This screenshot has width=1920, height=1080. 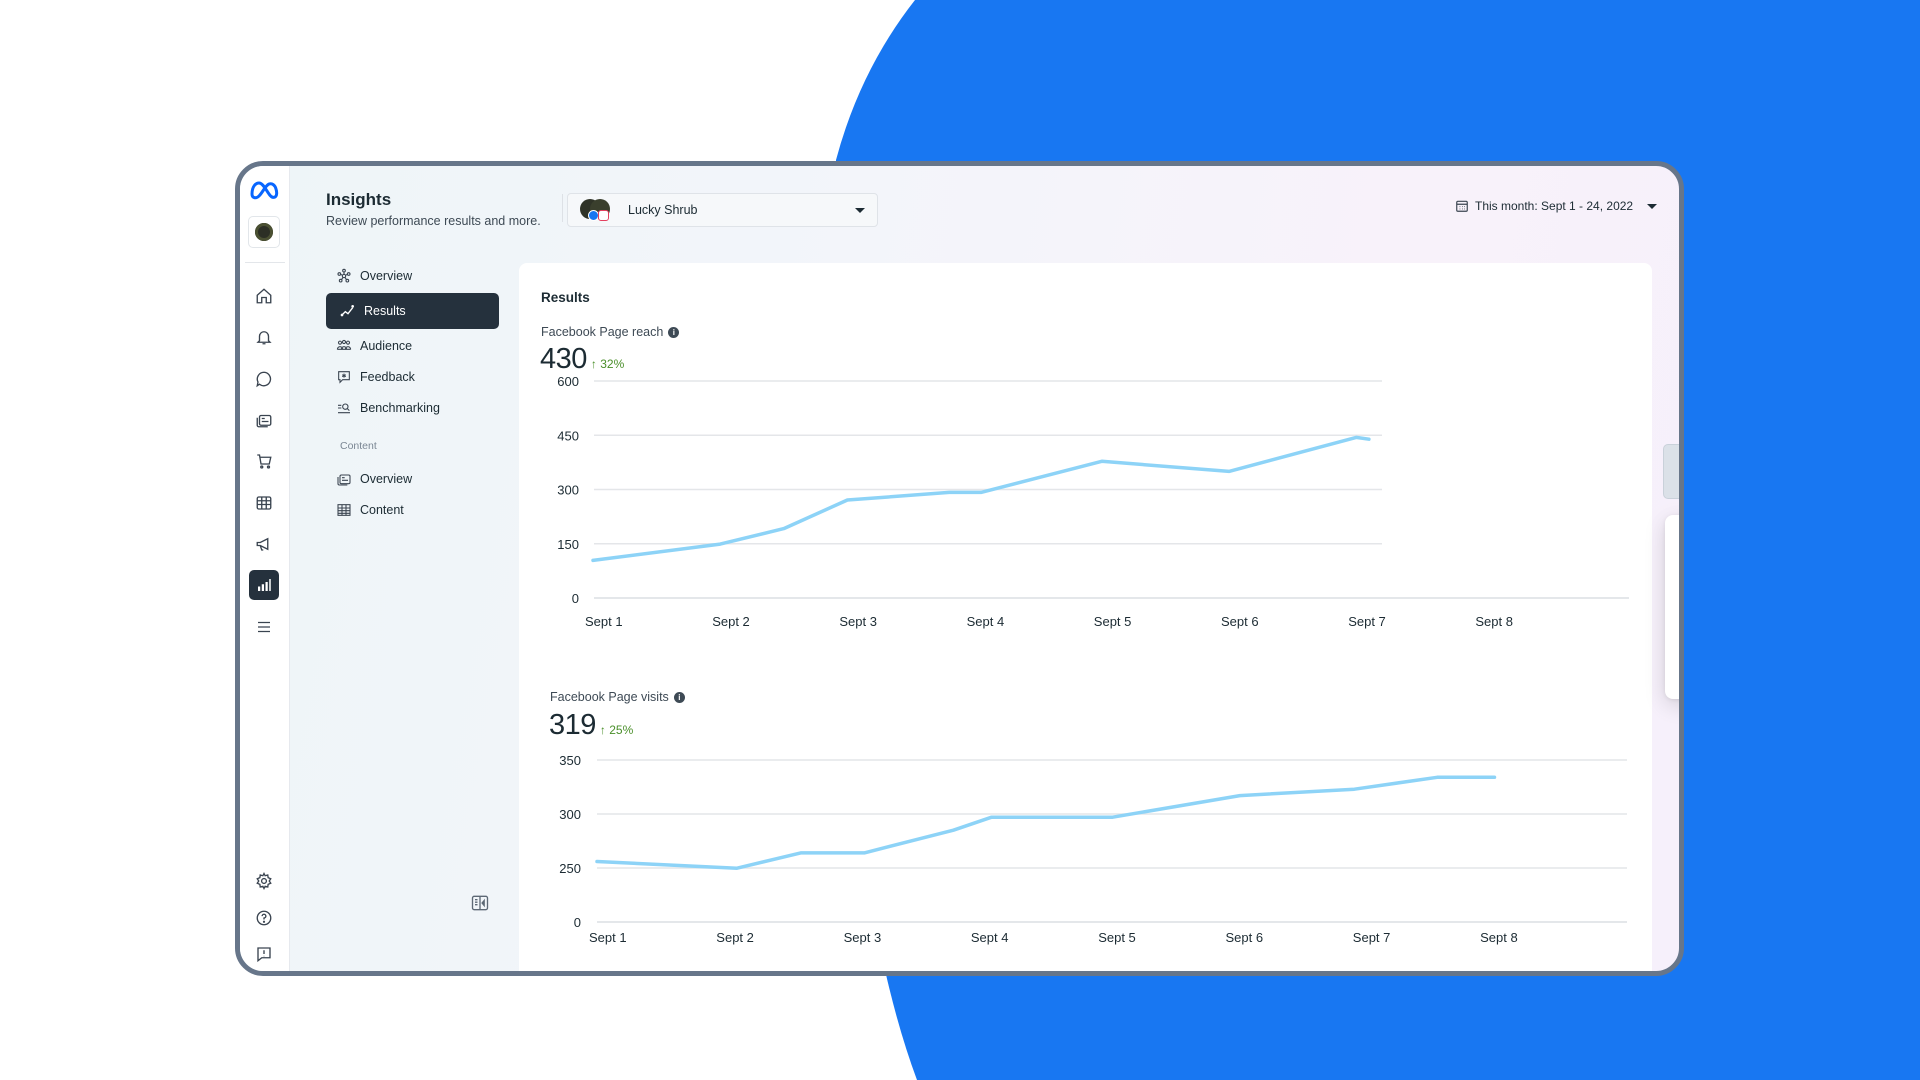 I want to click on nav-item-label: Audience, so click(x=386, y=346).